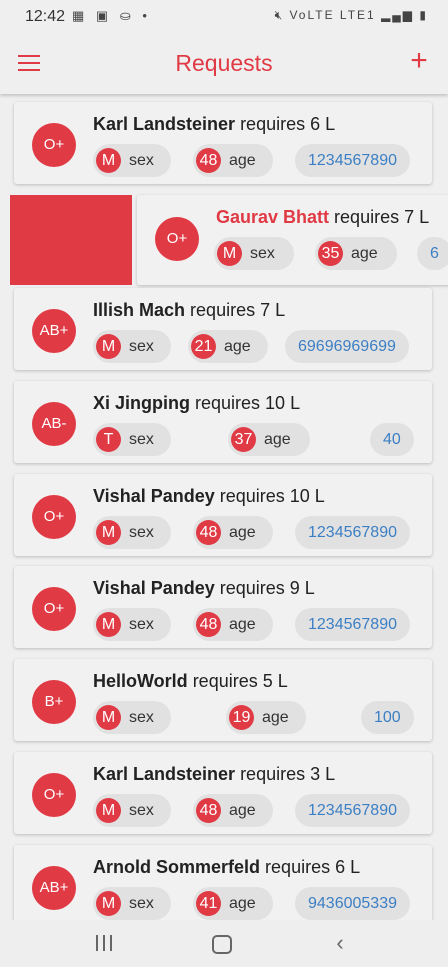  I want to click on request-title: Karl Landsteiner requires 3 L, so click(214, 774).